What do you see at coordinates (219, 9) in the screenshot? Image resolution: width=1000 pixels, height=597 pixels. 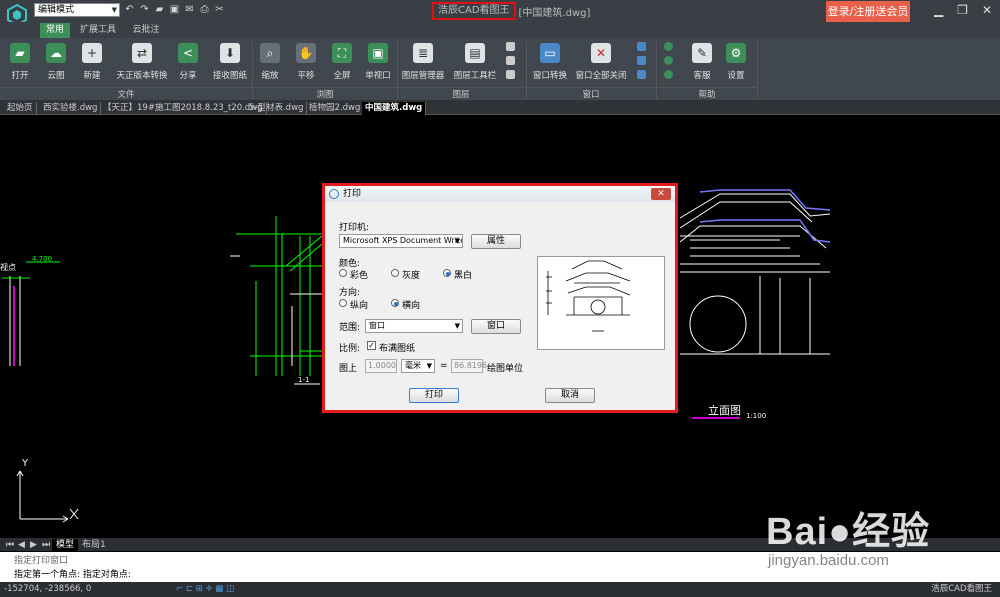 I see `cut-icon: ✂` at bounding box center [219, 9].